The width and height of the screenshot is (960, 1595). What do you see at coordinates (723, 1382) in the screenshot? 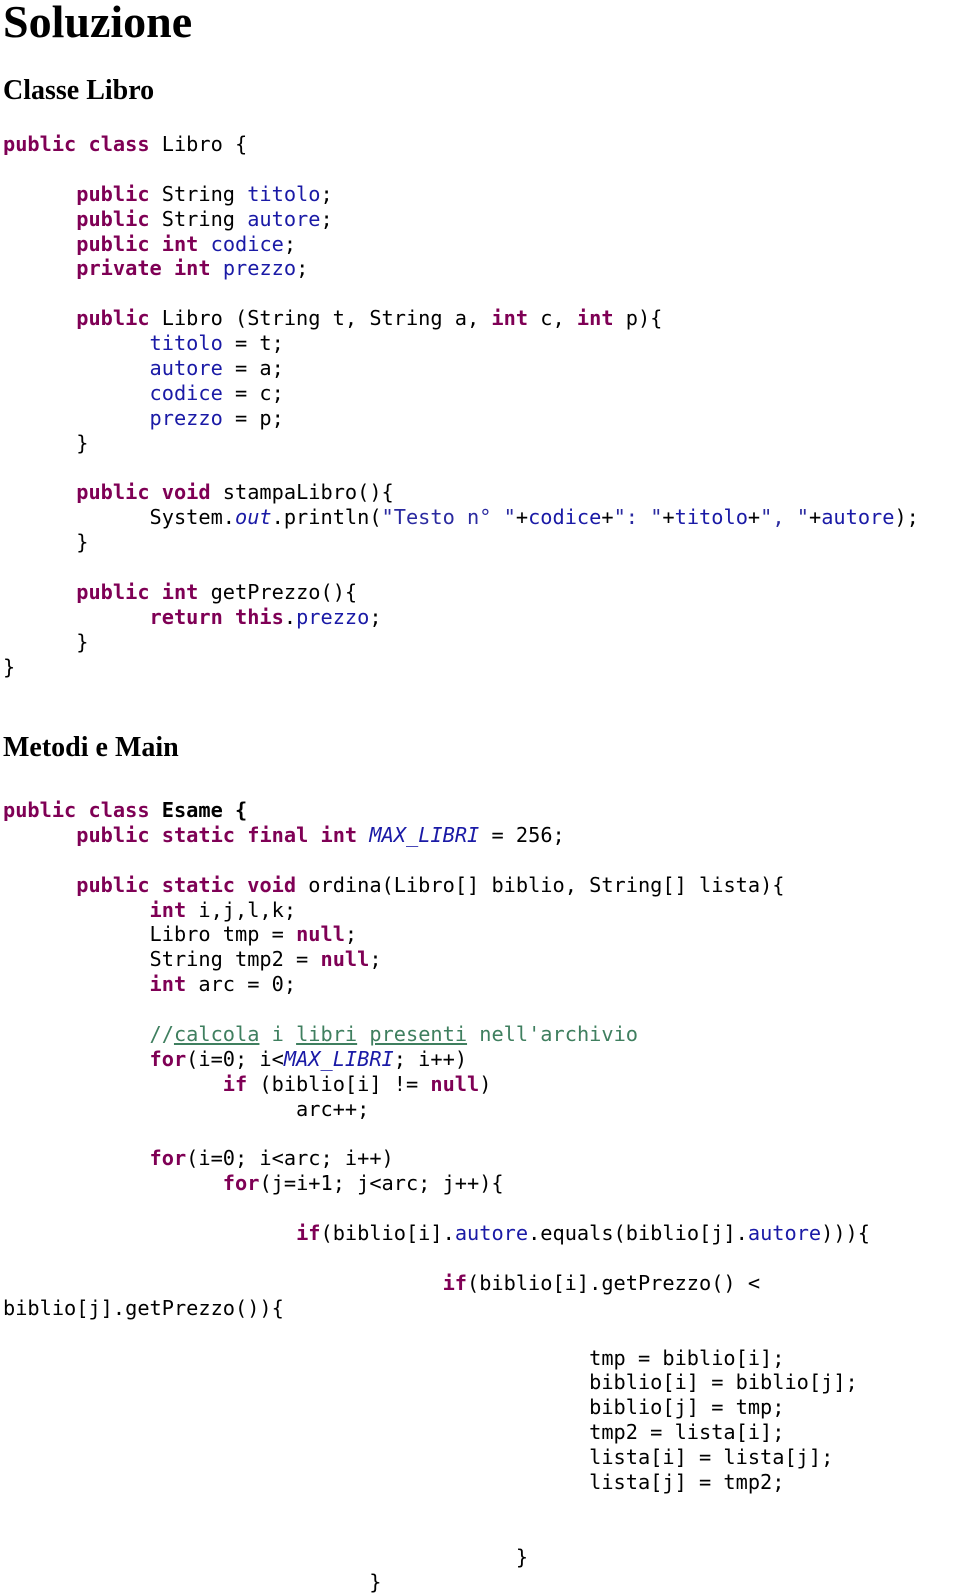
I see `code-text: biblio[i] = biblio[j];` at bounding box center [723, 1382].